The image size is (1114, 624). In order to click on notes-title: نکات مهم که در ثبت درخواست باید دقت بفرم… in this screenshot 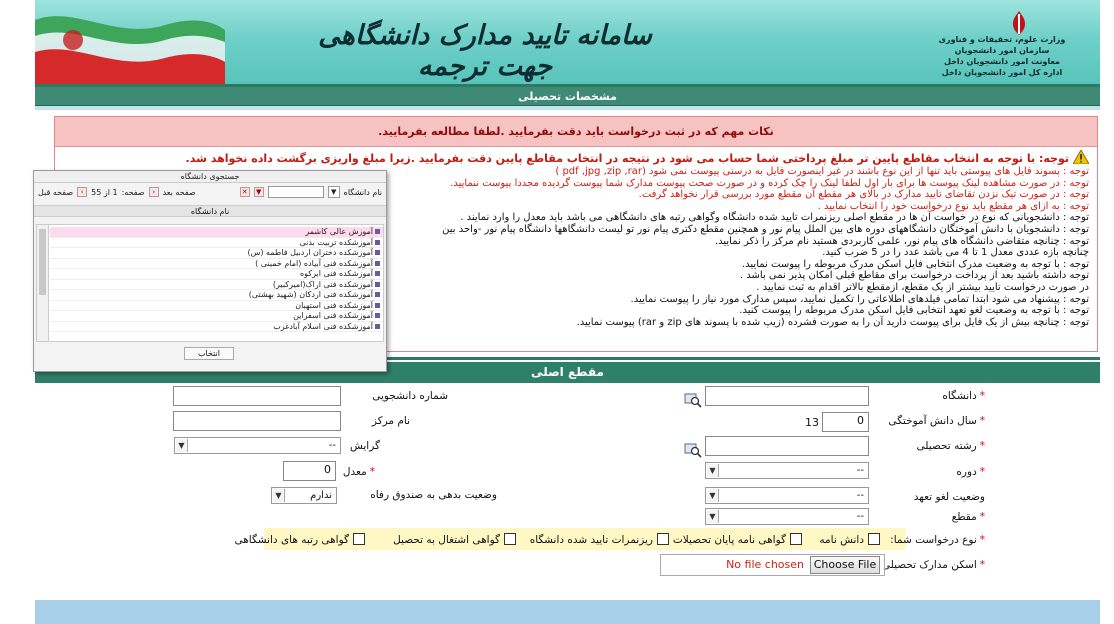, I will do `click(576, 132)`.